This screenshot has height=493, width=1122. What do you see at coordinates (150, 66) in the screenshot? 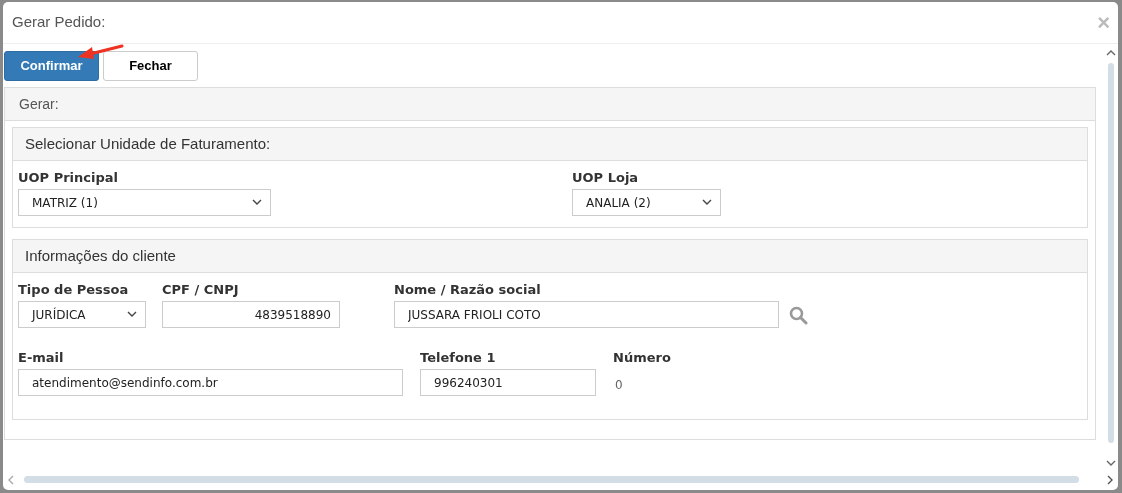
I see `close-dialog-button: Fechar` at bounding box center [150, 66].